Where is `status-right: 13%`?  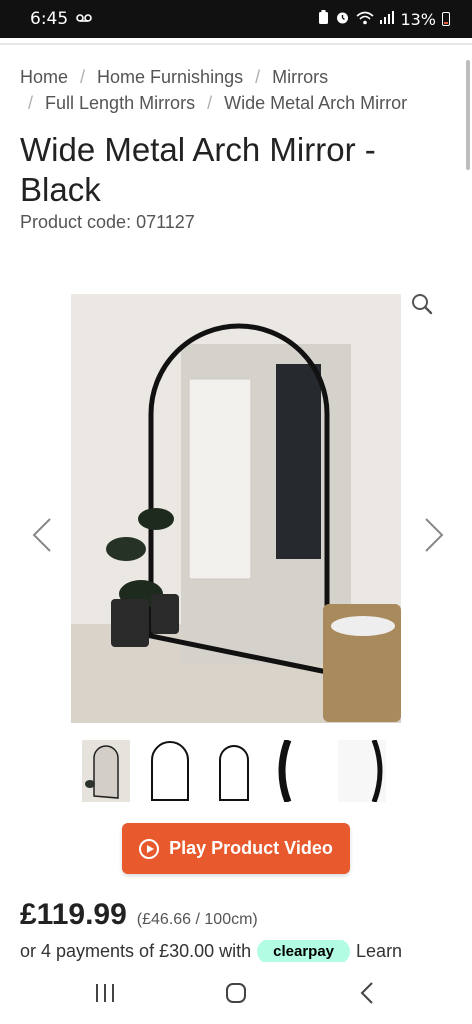
status-right: 13% is located at coordinates (384, 19).